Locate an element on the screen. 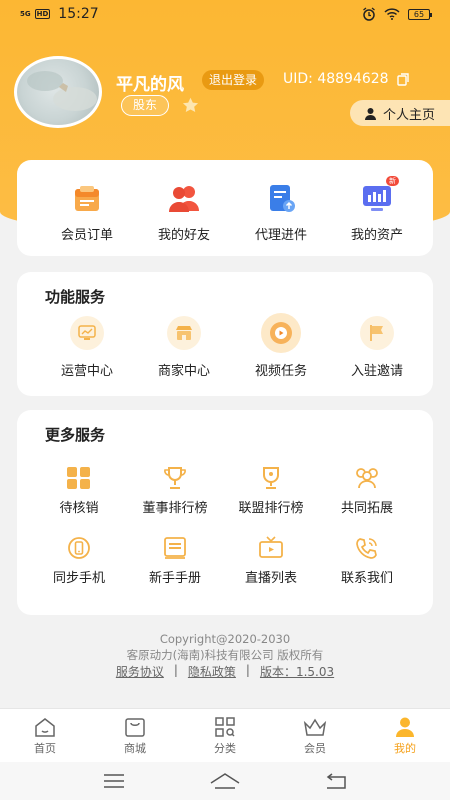 The image size is (450, 800). version-text: 版本：1.5.03 is located at coordinates (297, 672).